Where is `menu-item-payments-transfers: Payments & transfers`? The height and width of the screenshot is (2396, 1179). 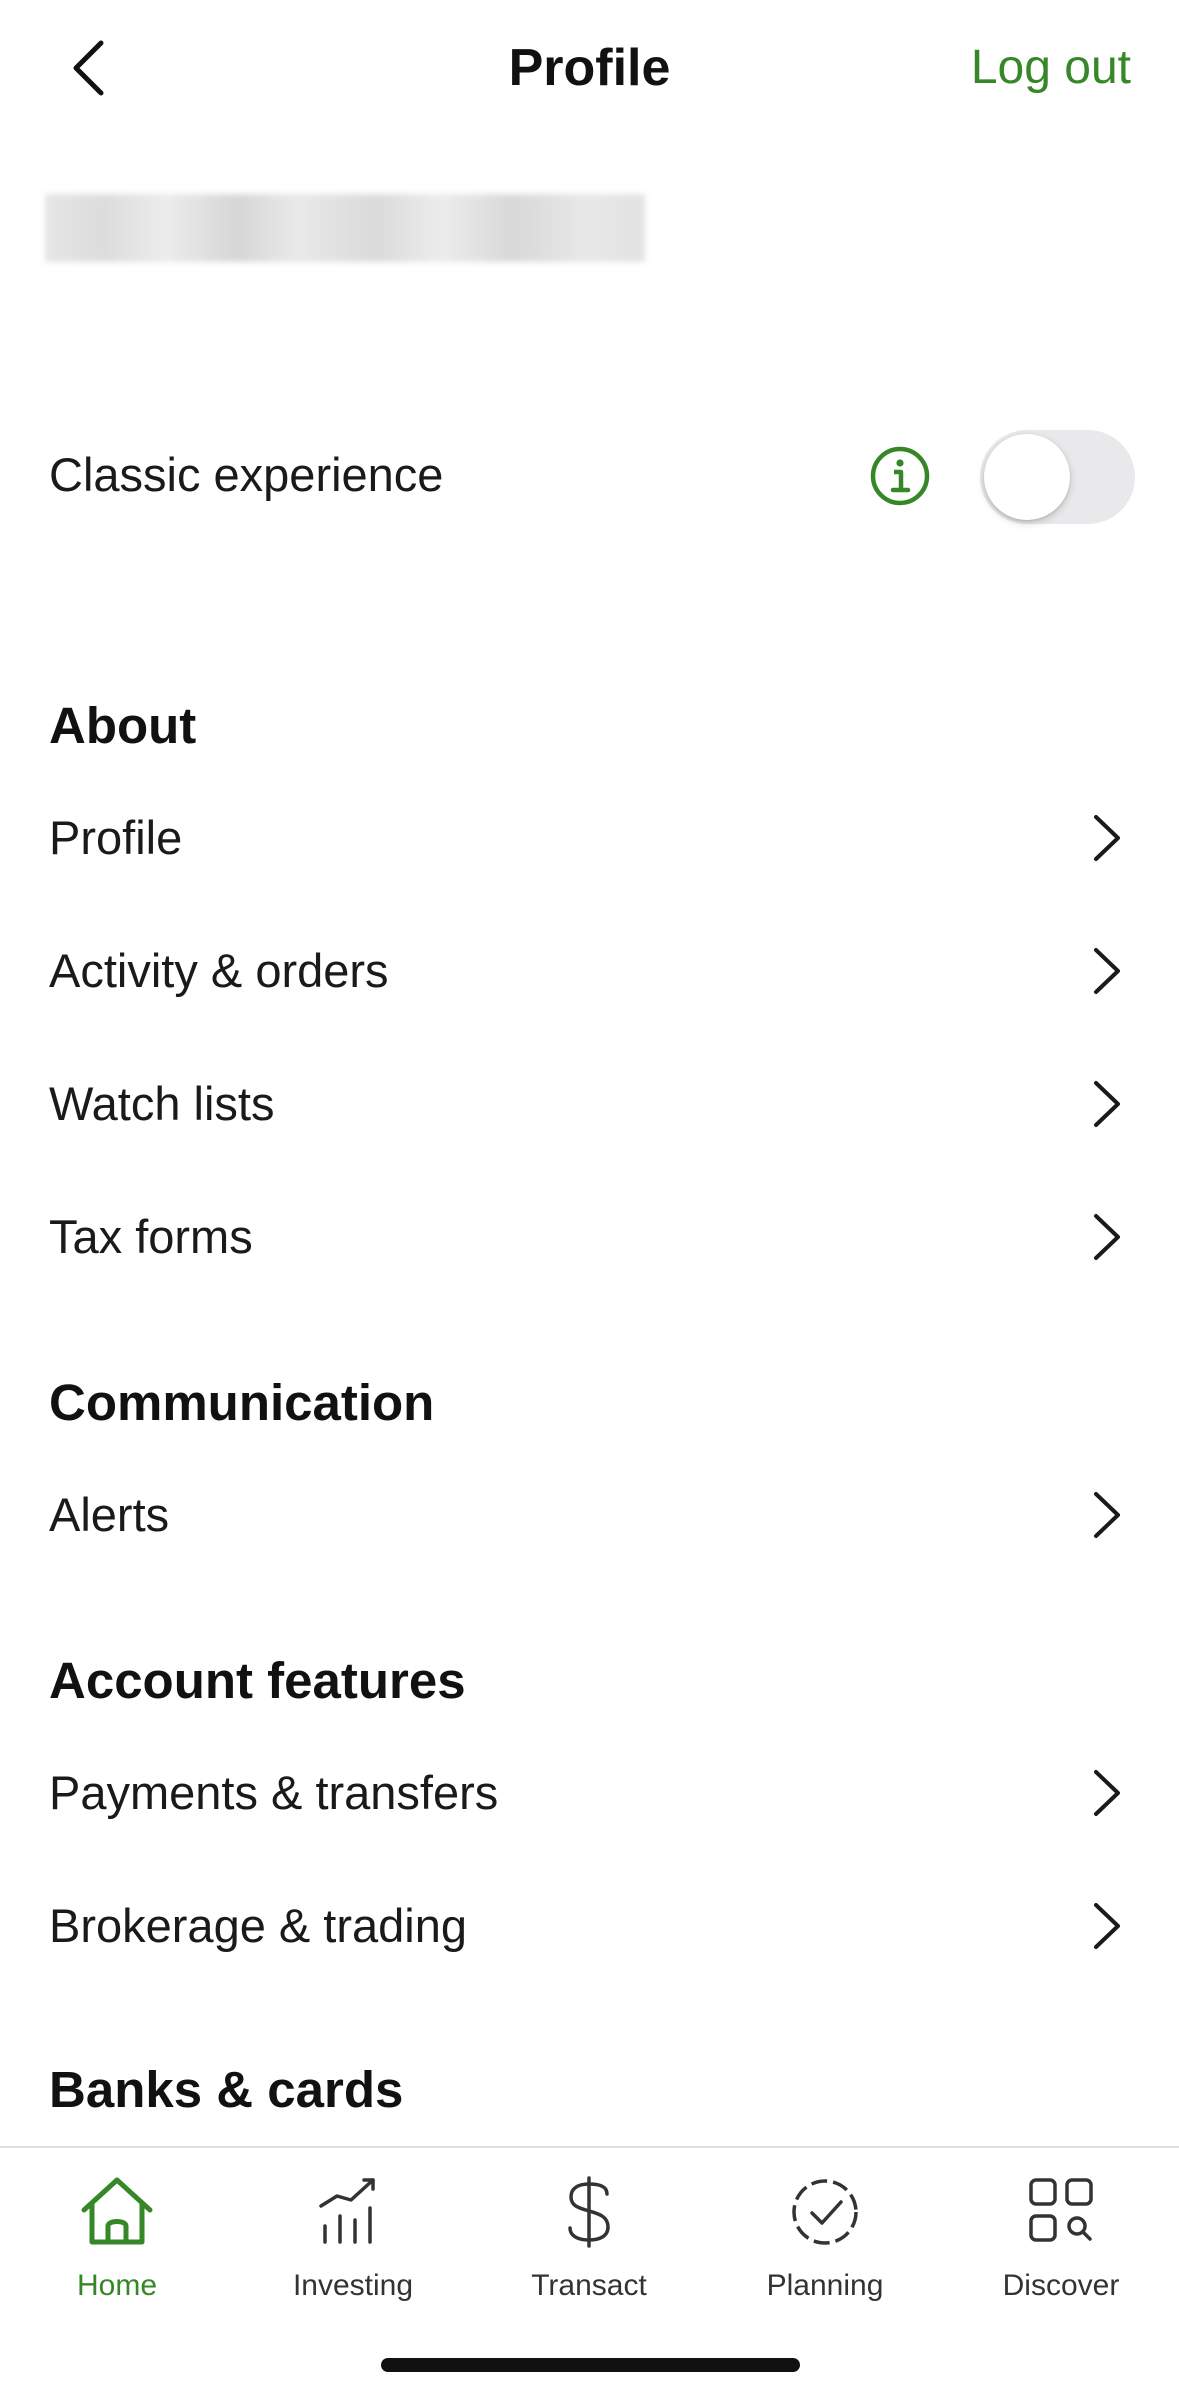
menu-item-payments-transfers: Payments & transfers is located at coordinates (589, 1793).